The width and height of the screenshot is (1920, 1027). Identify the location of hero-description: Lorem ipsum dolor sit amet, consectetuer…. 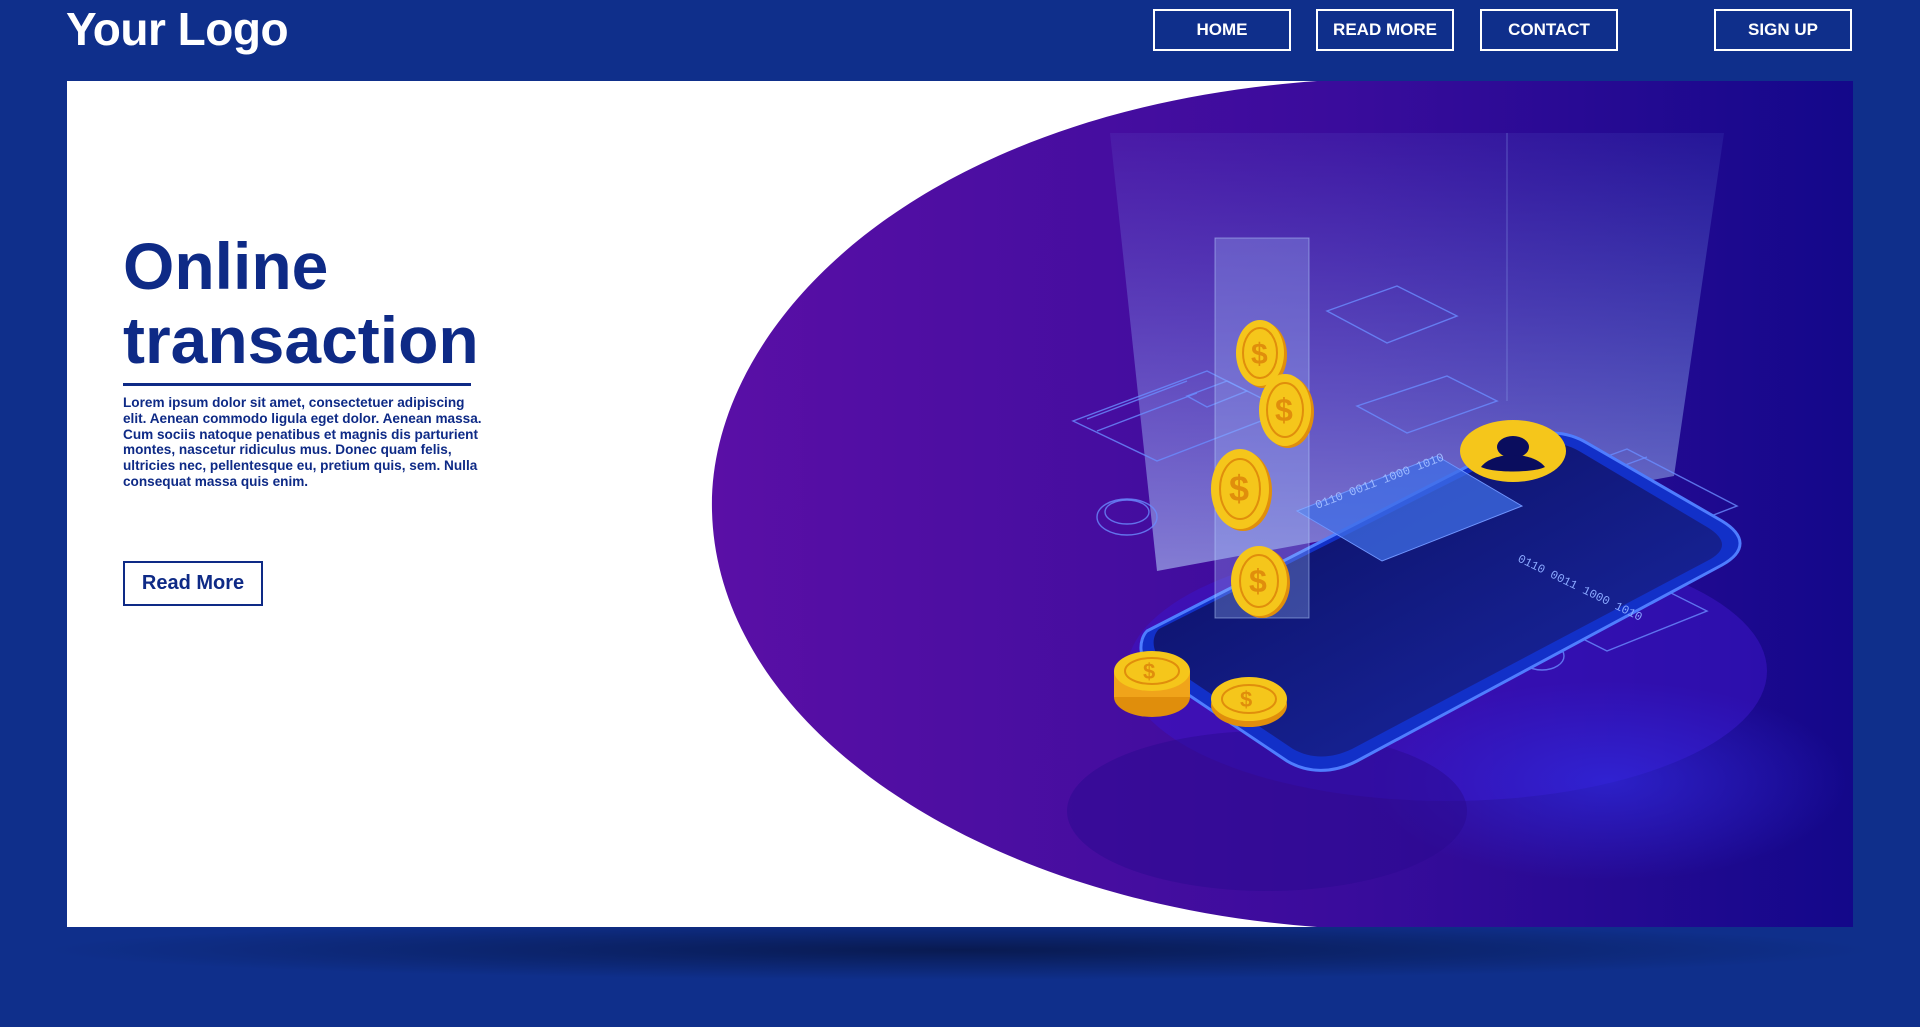
(302, 442).